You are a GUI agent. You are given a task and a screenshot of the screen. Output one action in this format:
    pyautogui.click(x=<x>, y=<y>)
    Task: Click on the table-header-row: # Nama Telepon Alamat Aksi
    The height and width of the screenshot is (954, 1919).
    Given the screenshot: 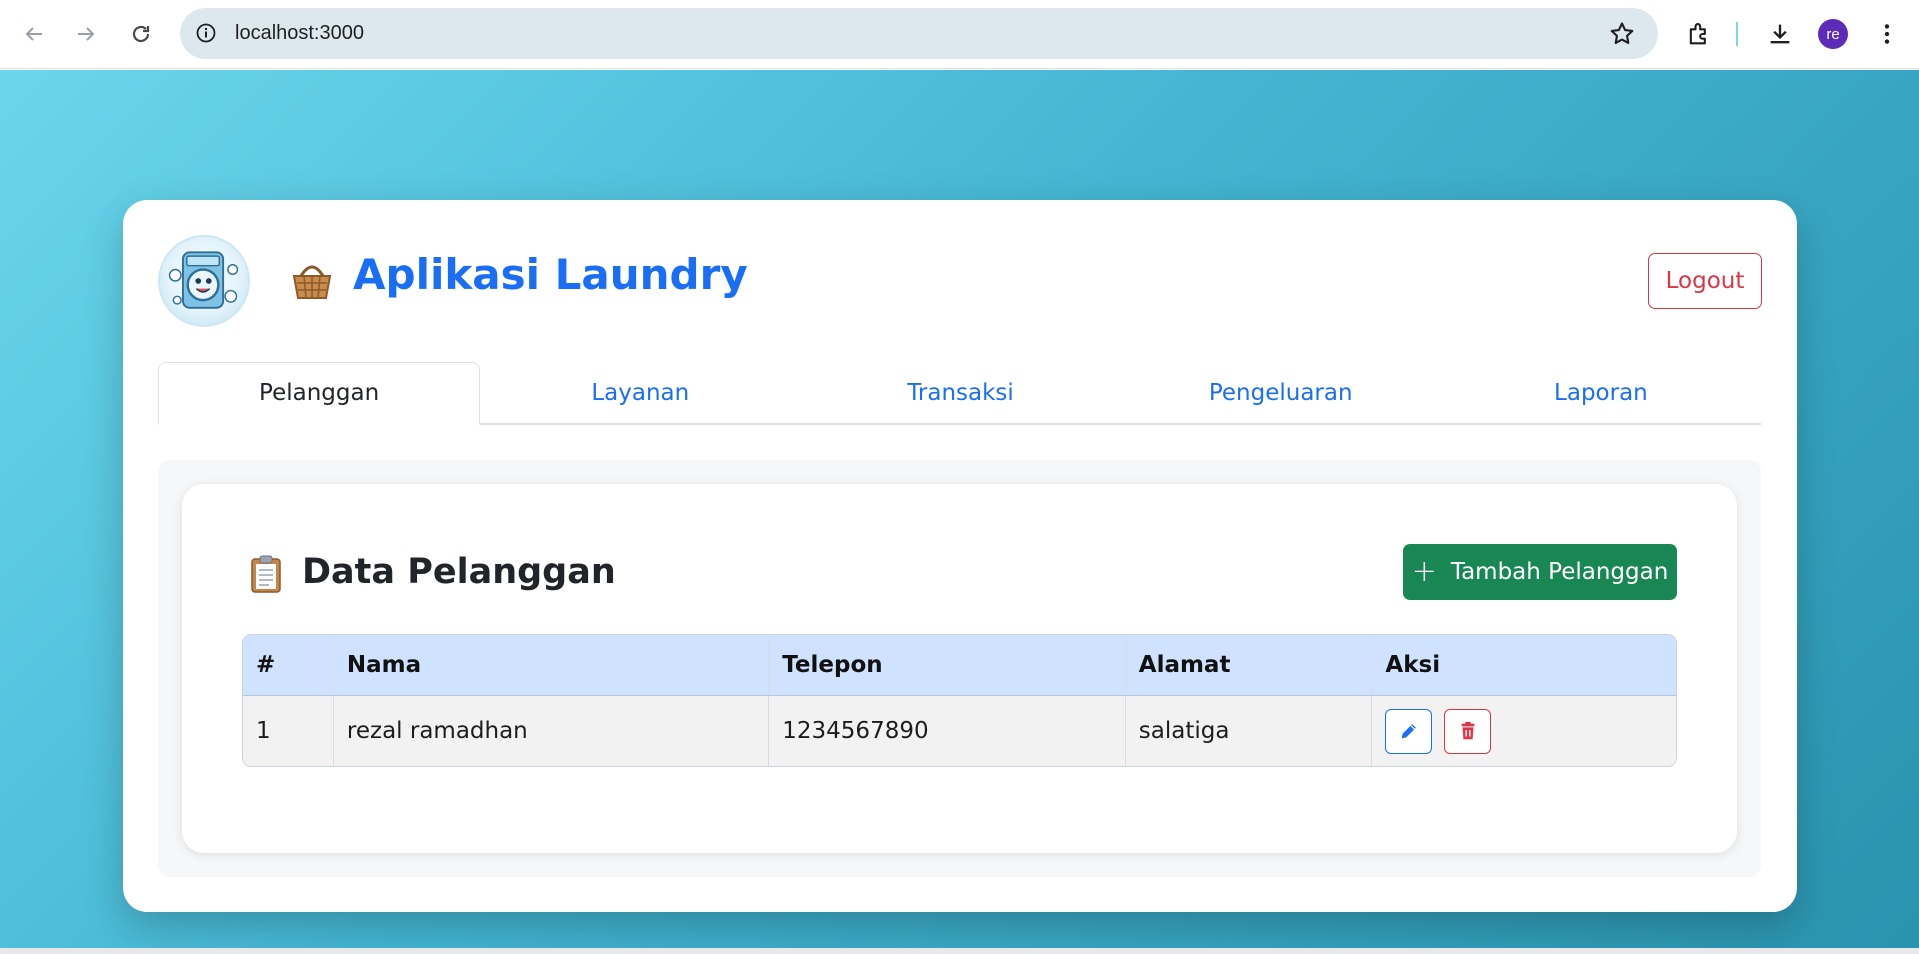 What is the action you would take?
    pyautogui.click(x=959, y=665)
    